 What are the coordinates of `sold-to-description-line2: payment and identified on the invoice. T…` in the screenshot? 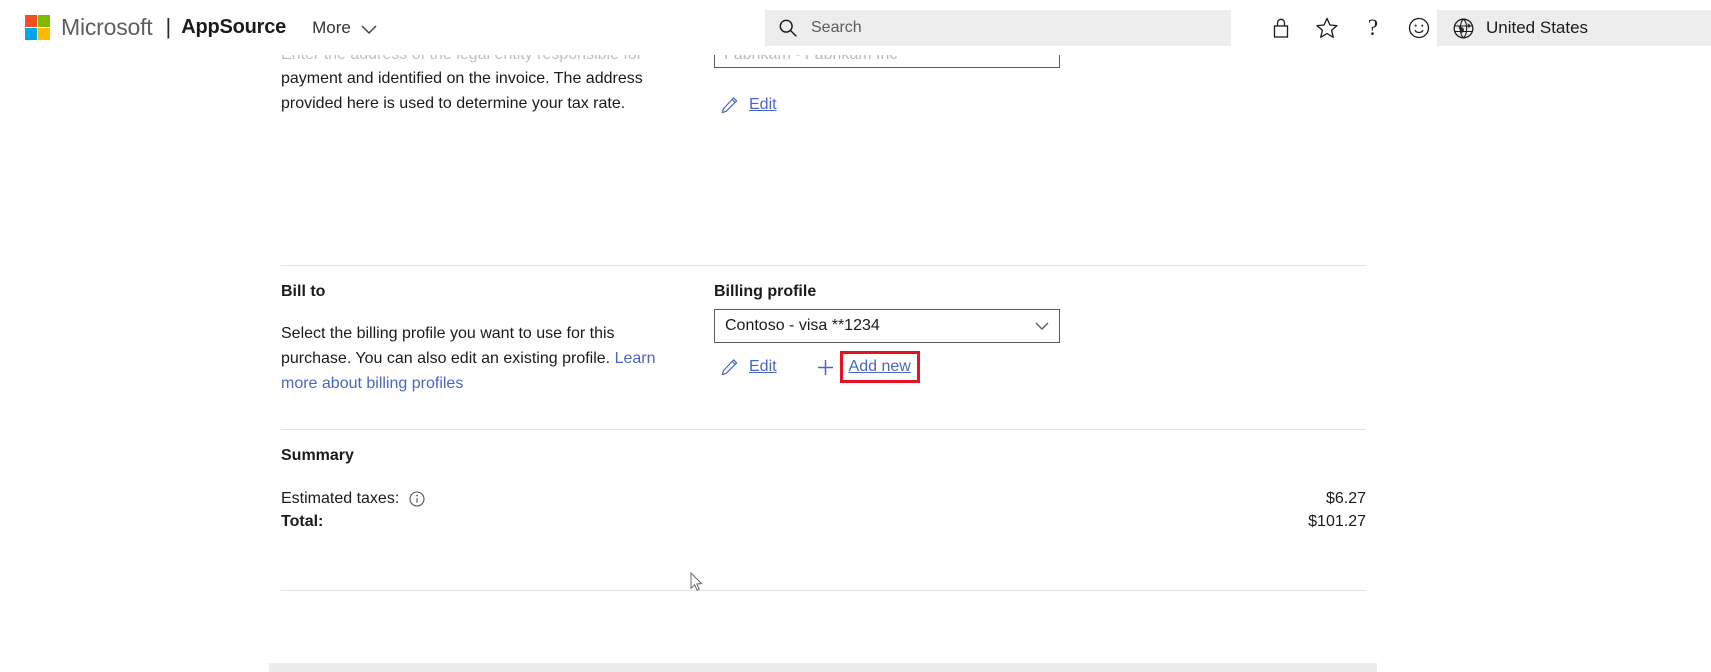 It's located at (462, 78).